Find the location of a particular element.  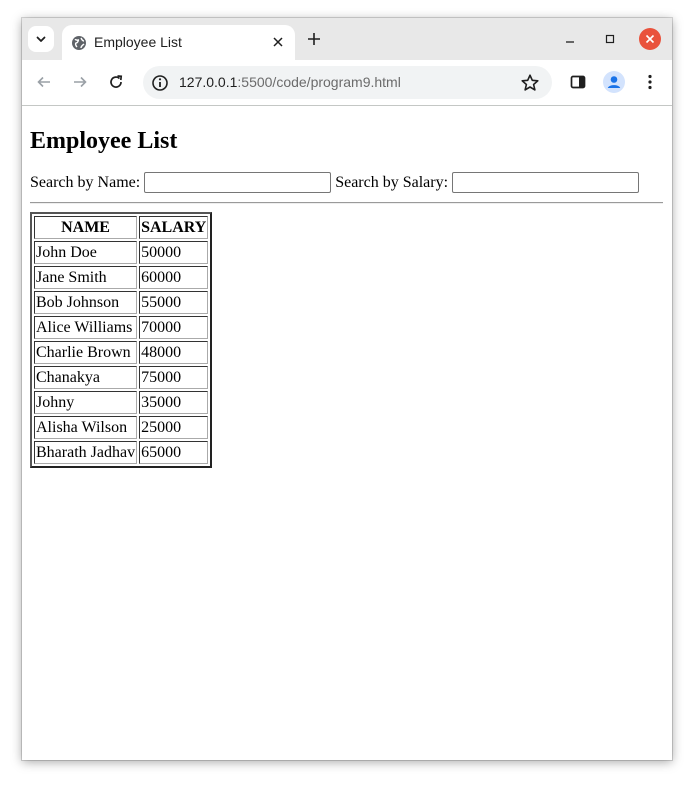

profile-icon is located at coordinates (614, 82).